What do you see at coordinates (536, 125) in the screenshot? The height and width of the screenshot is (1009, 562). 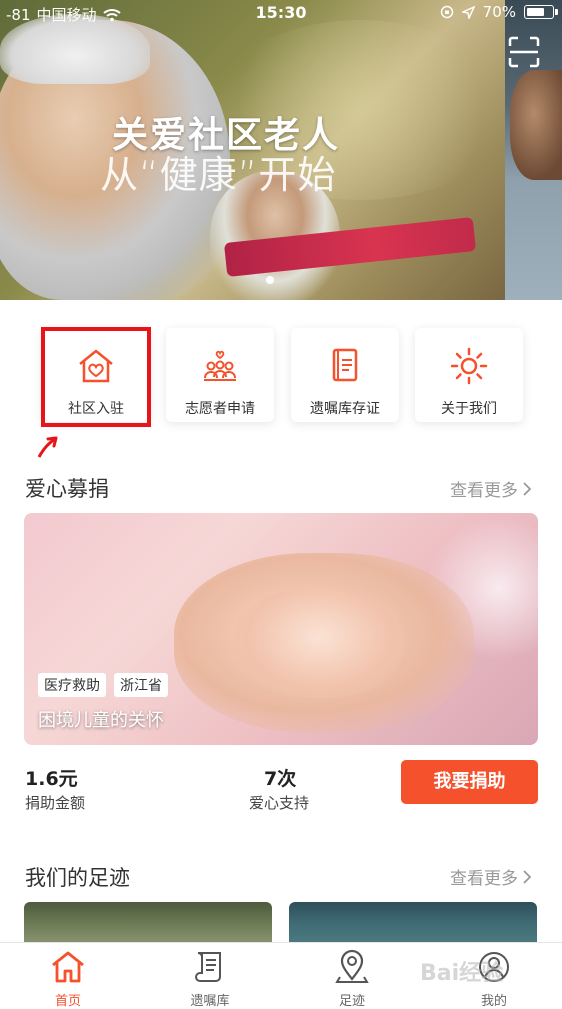 I see `hero-next-slide-person` at bounding box center [536, 125].